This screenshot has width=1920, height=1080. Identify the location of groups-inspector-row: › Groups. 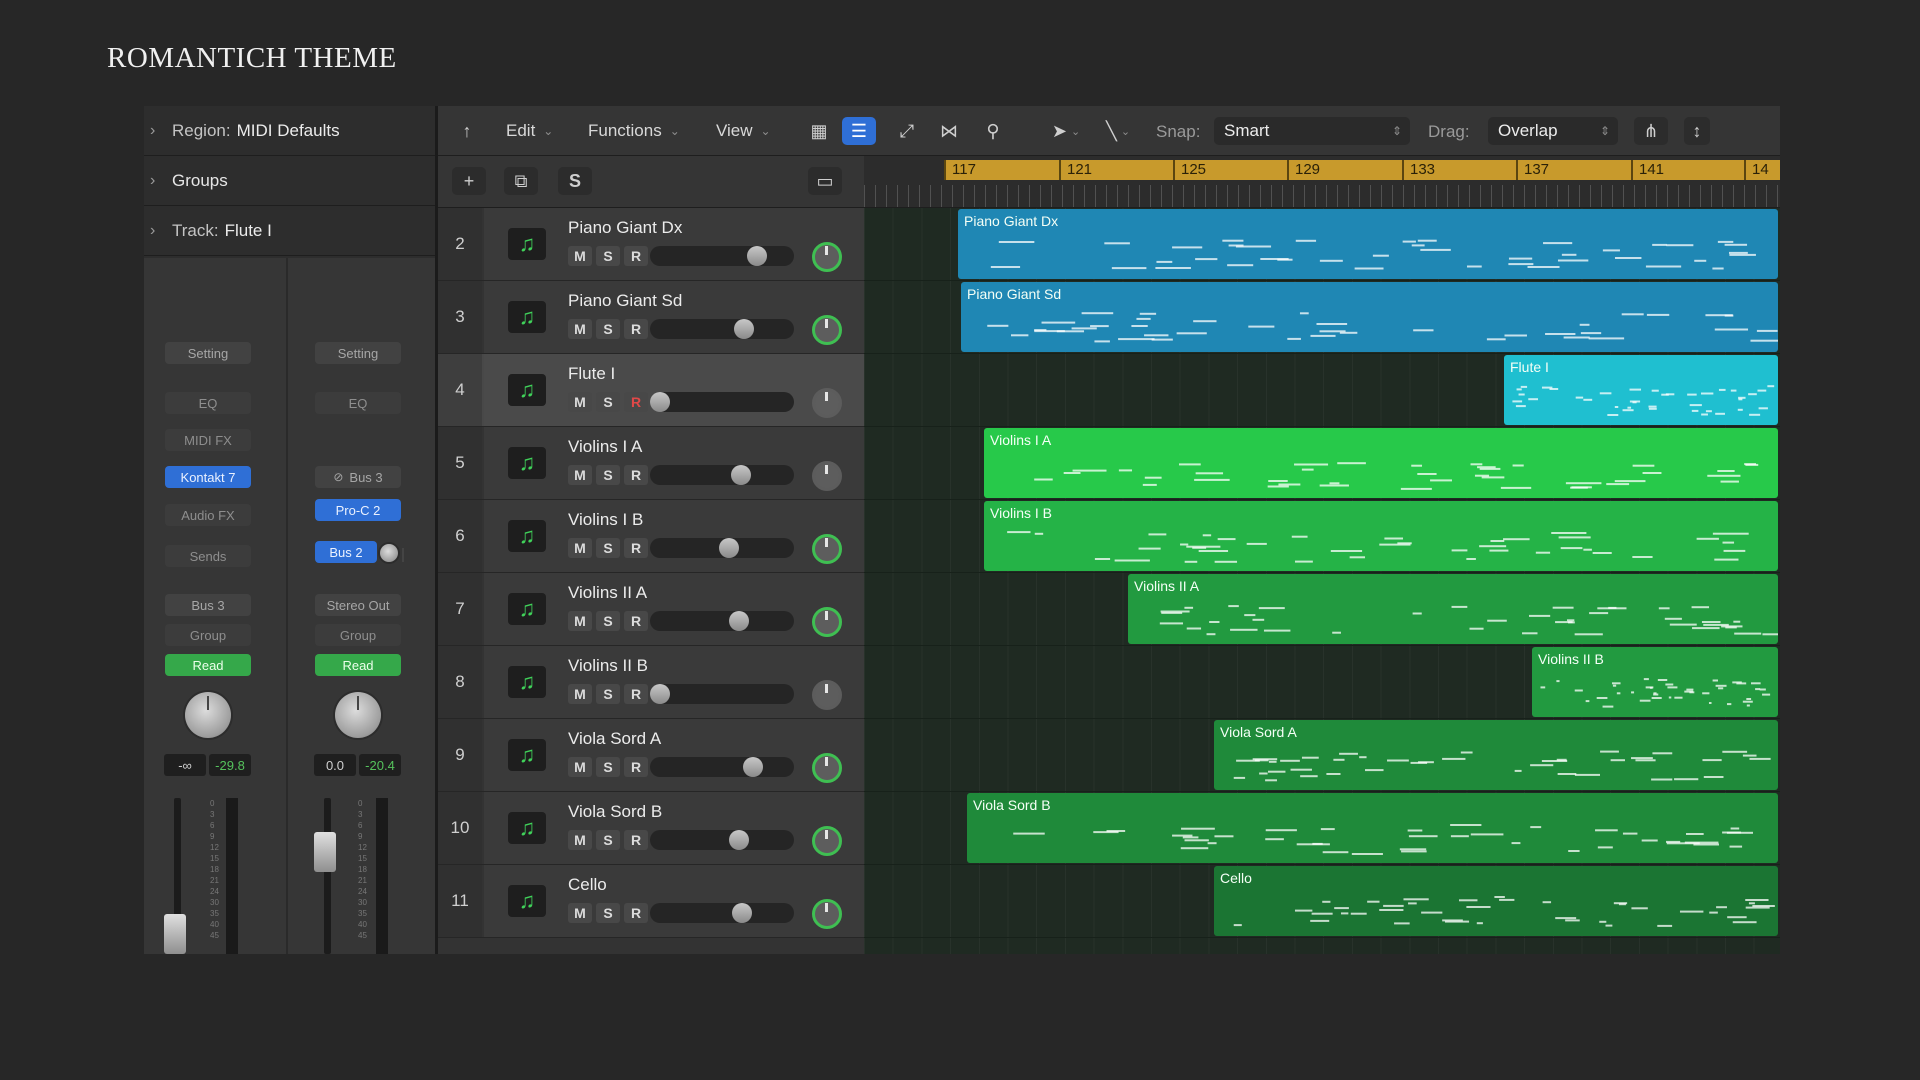
(289, 181).